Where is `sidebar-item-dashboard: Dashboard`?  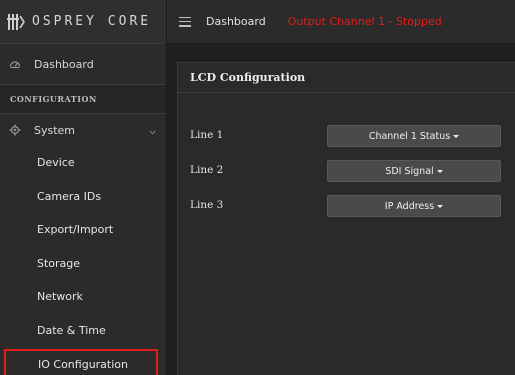 sidebar-item-dashboard: Dashboard is located at coordinates (83, 64).